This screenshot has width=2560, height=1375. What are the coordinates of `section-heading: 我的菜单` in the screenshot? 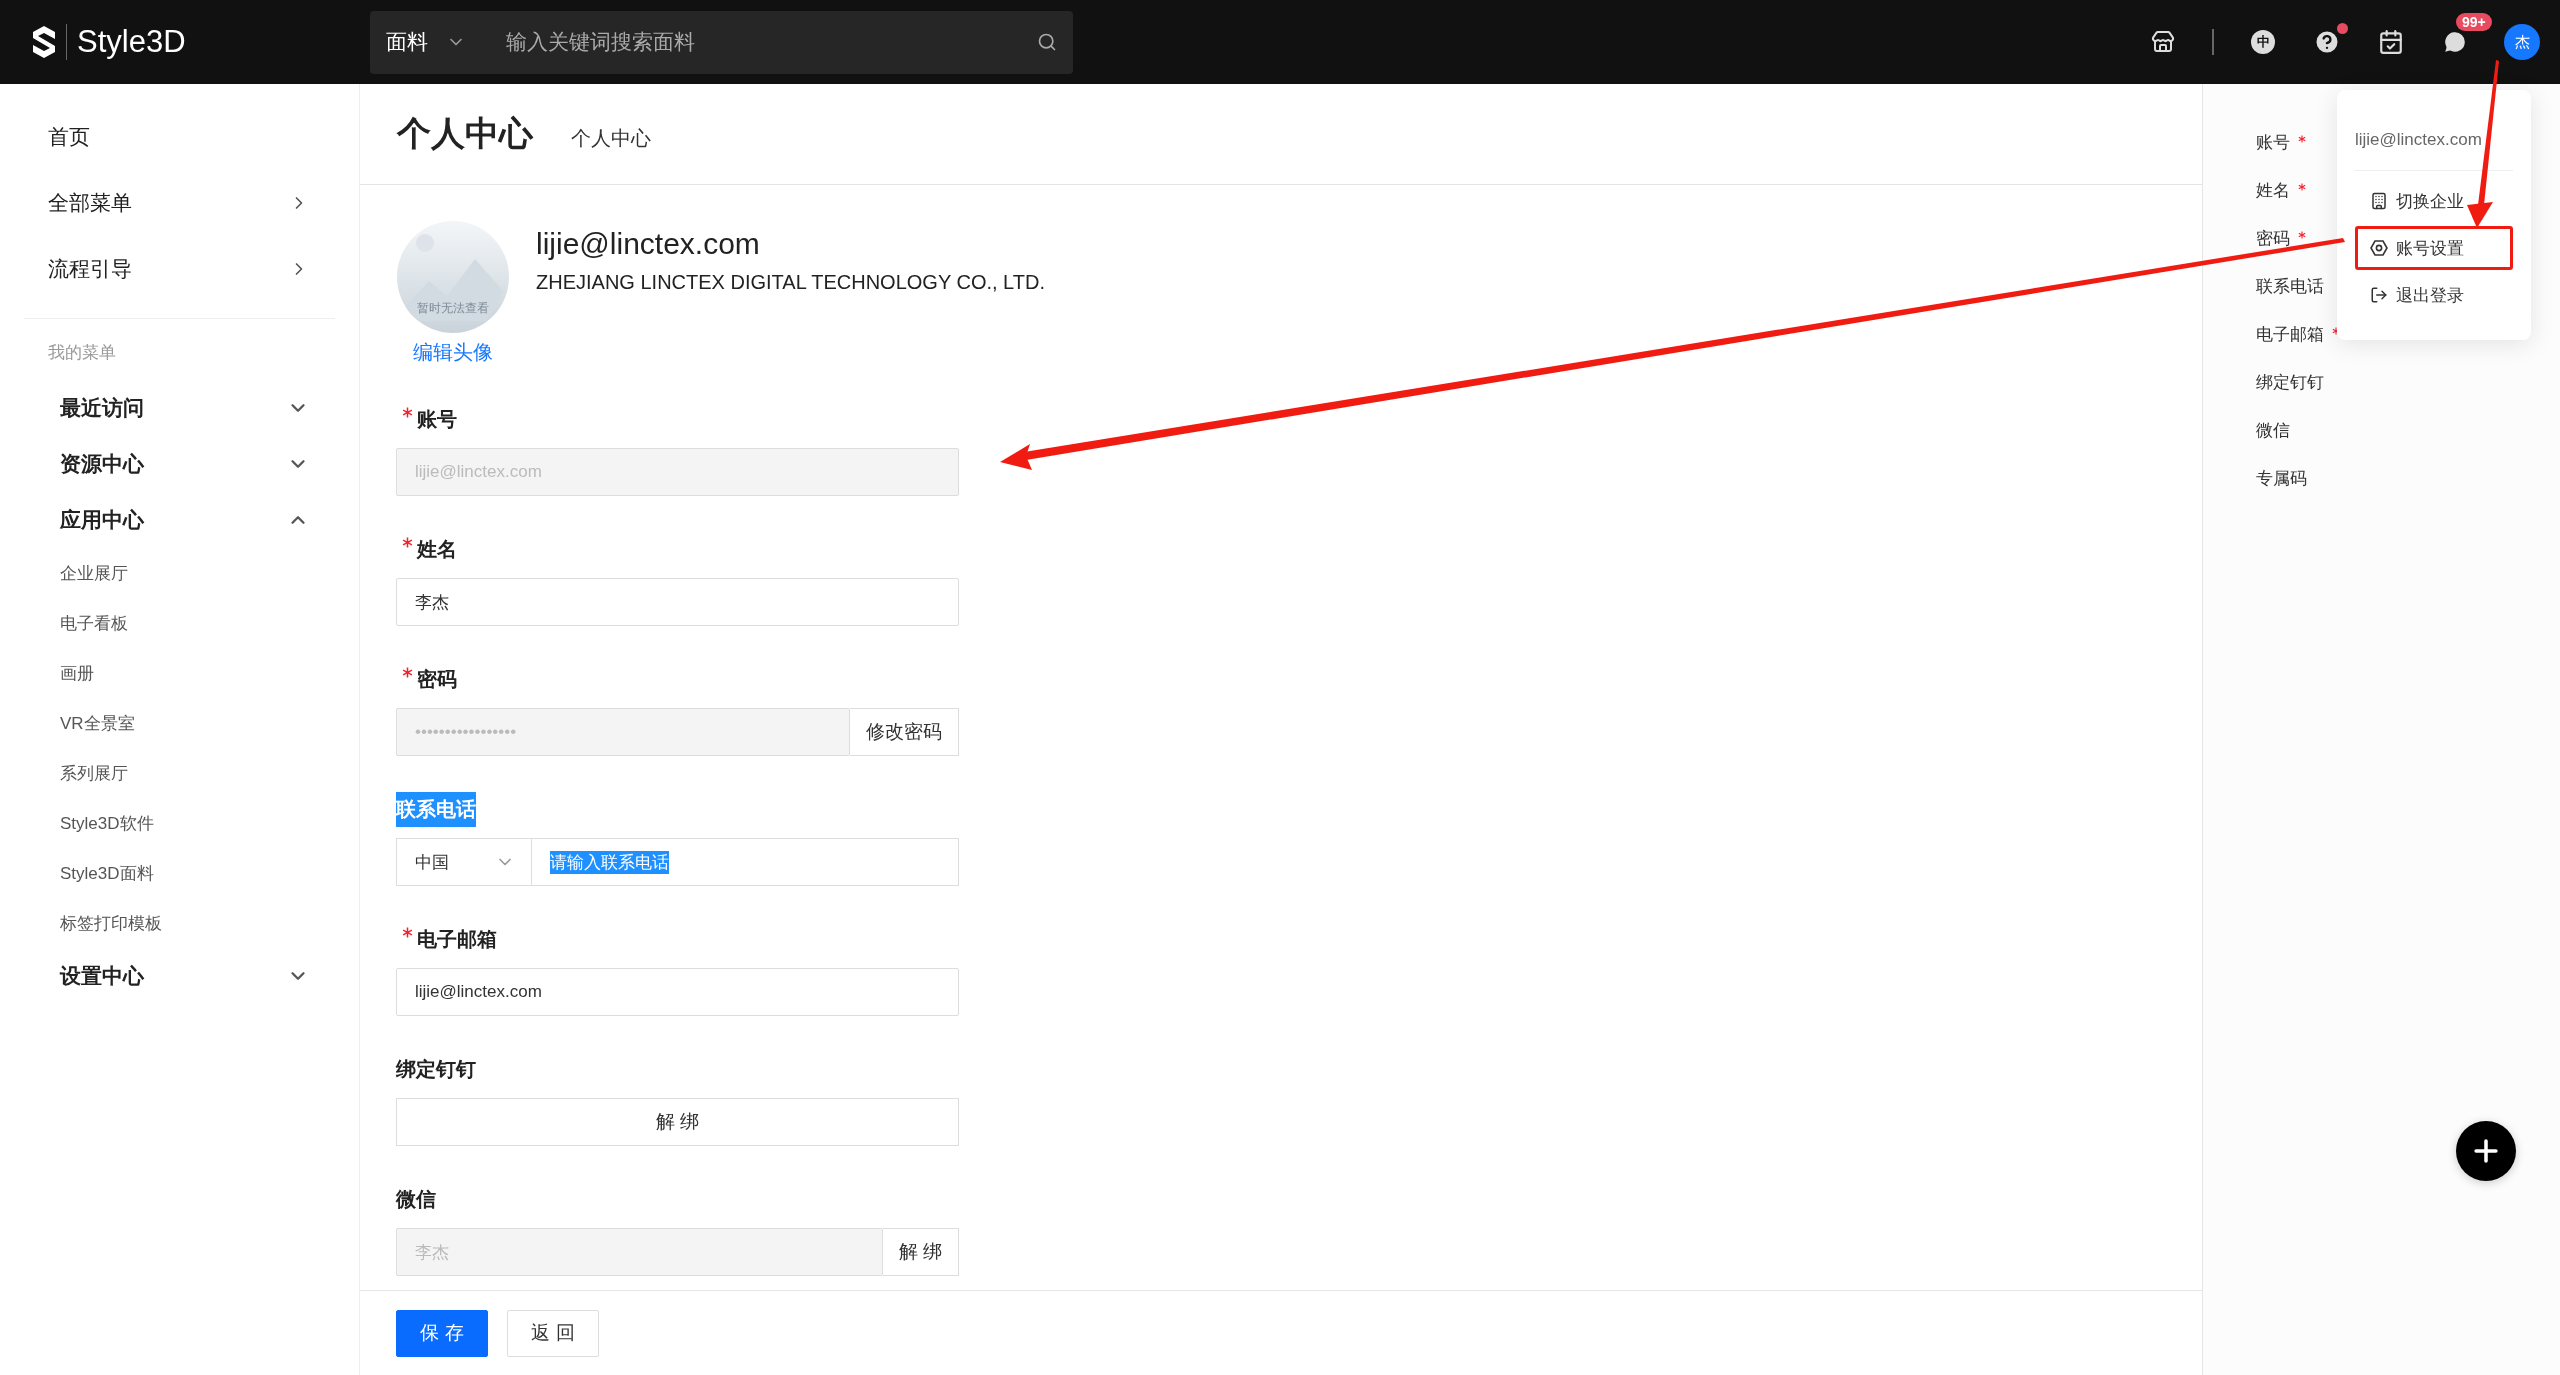 It's located at (82, 353).